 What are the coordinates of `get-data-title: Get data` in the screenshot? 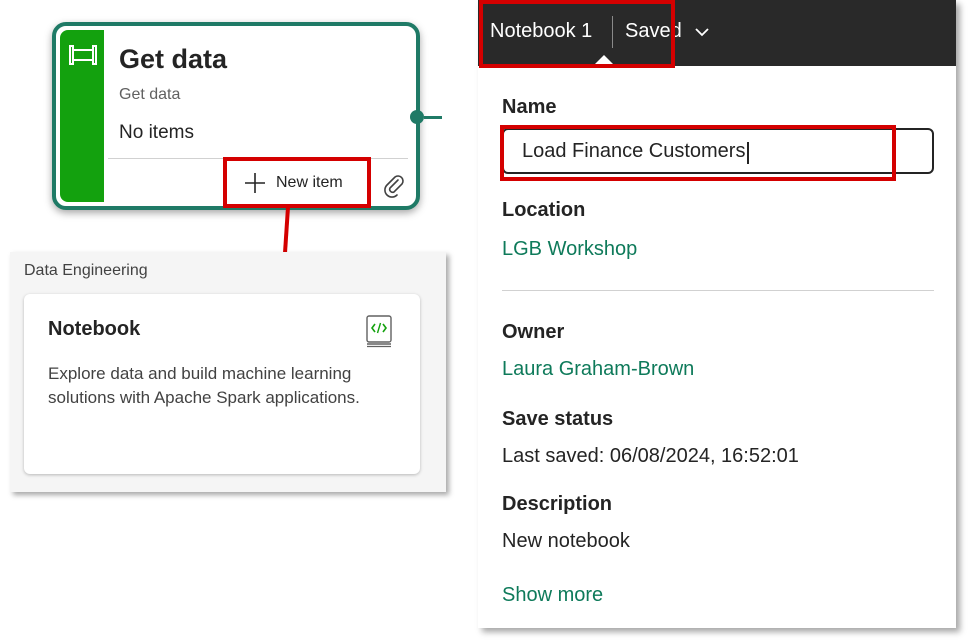 It's located at (173, 59).